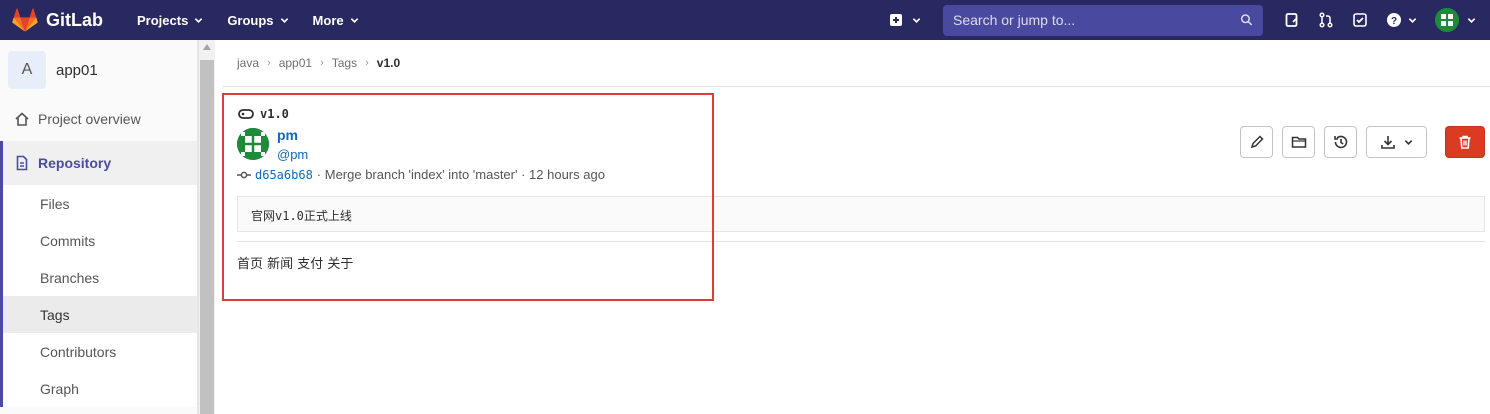 The height and width of the screenshot is (414, 1490). I want to click on projects-menu: Projects, so click(170, 20).